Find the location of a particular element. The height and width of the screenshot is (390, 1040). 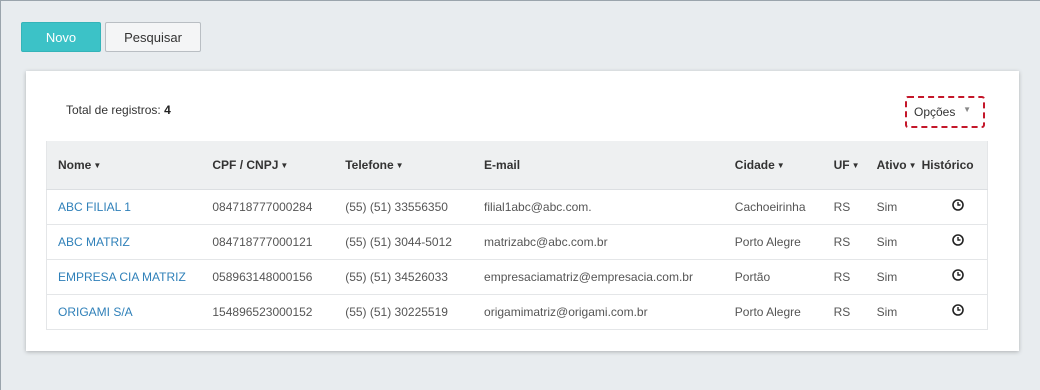

col-header-ativo: Ativo ▼ is located at coordinates (891, 165).